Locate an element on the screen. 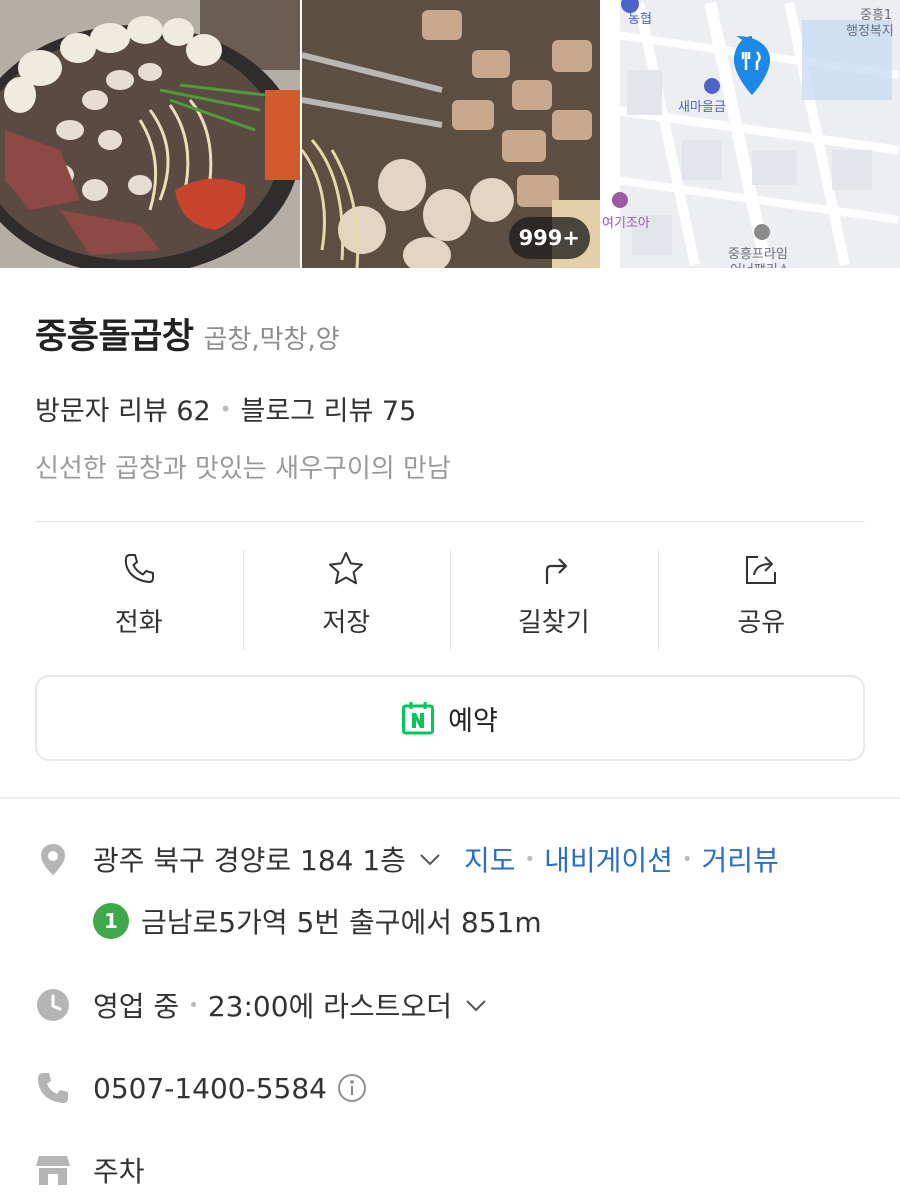 Image resolution: width=900 pixels, height=1204 pixels. streetview-link: 거리뷰 is located at coordinates (740, 859).